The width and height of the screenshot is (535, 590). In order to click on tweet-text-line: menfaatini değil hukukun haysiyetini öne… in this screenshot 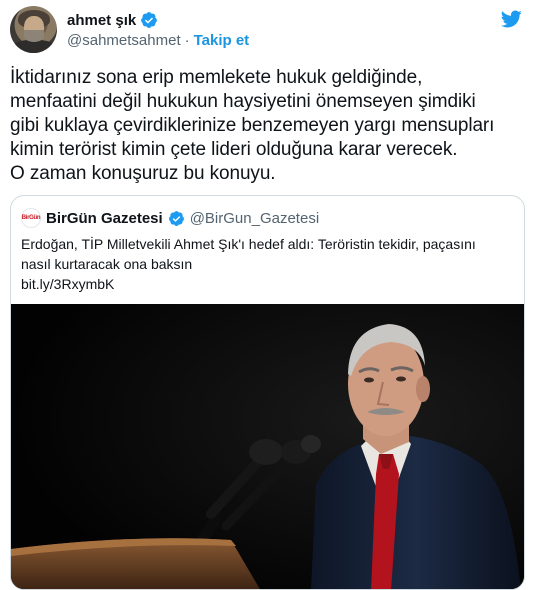, I will do `click(243, 101)`.